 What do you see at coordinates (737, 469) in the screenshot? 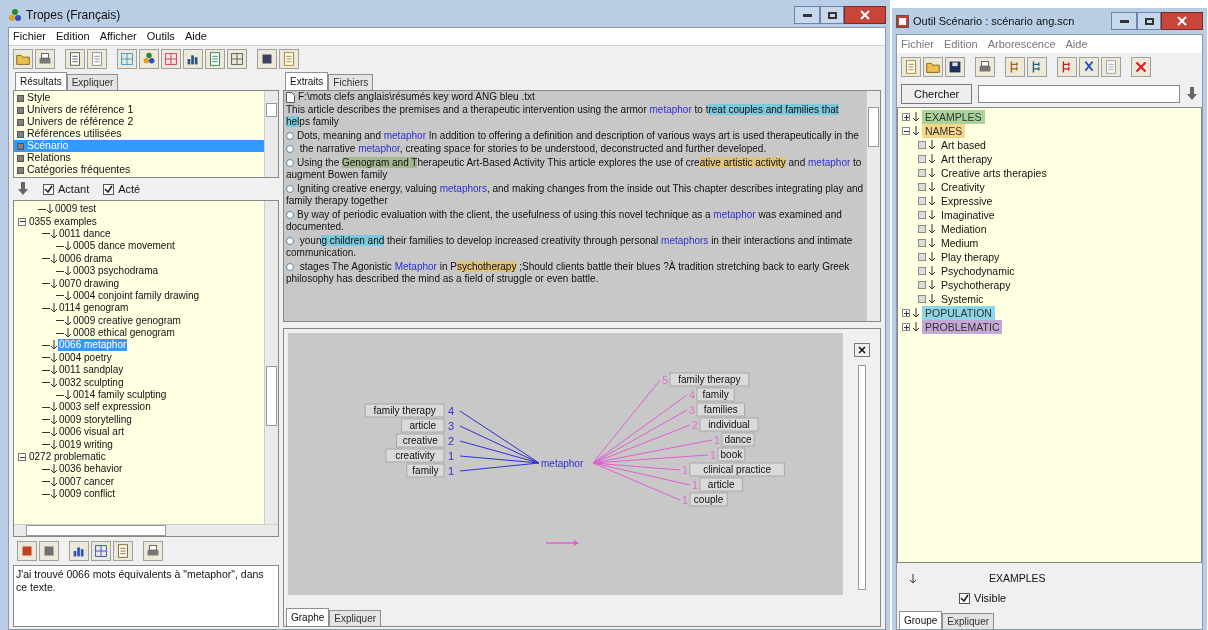
I see `node-label: clinical practice` at bounding box center [737, 469].